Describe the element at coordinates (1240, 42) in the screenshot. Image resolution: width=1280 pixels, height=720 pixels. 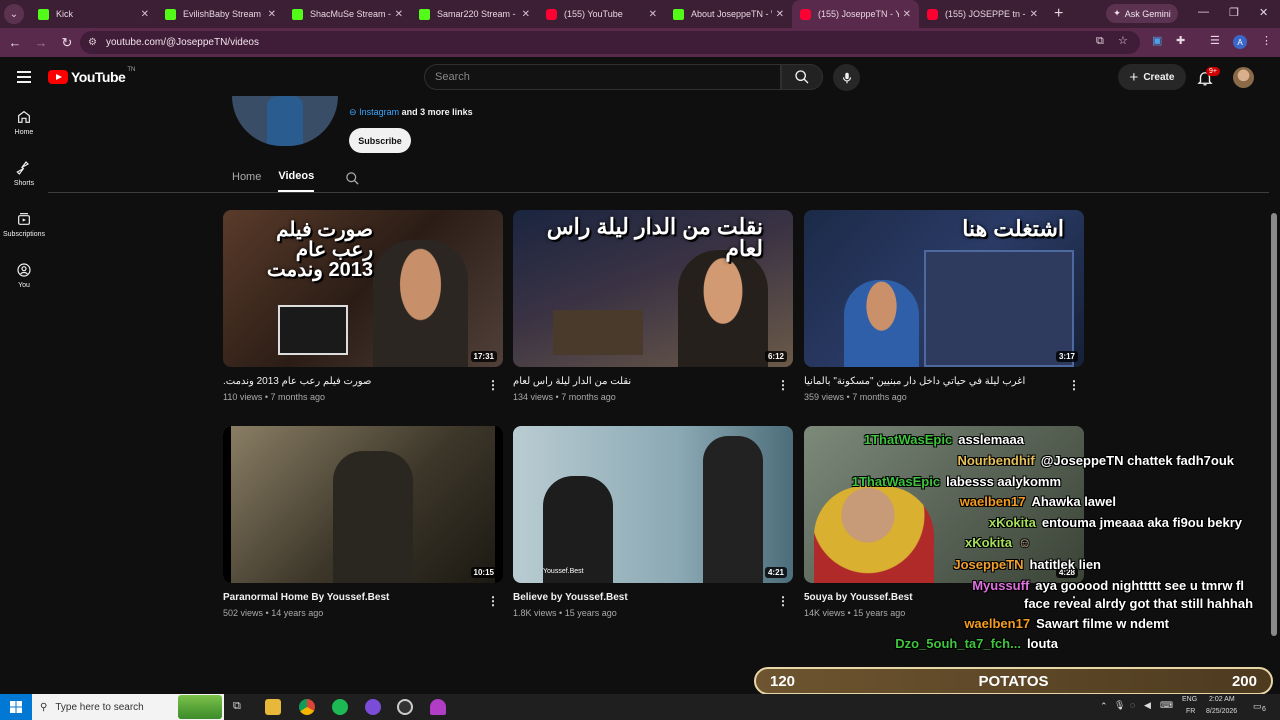
I see `profile-avatar: A` at that location.